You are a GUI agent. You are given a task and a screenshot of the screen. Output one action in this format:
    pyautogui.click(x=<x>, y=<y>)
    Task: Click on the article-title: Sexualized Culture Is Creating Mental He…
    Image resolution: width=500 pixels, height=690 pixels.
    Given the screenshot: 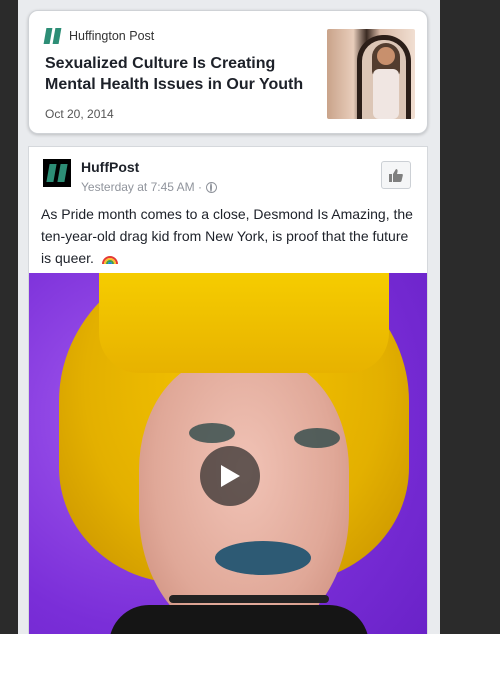 What is the action you would take?
    pyautogui.click(x=175, y=74)
    